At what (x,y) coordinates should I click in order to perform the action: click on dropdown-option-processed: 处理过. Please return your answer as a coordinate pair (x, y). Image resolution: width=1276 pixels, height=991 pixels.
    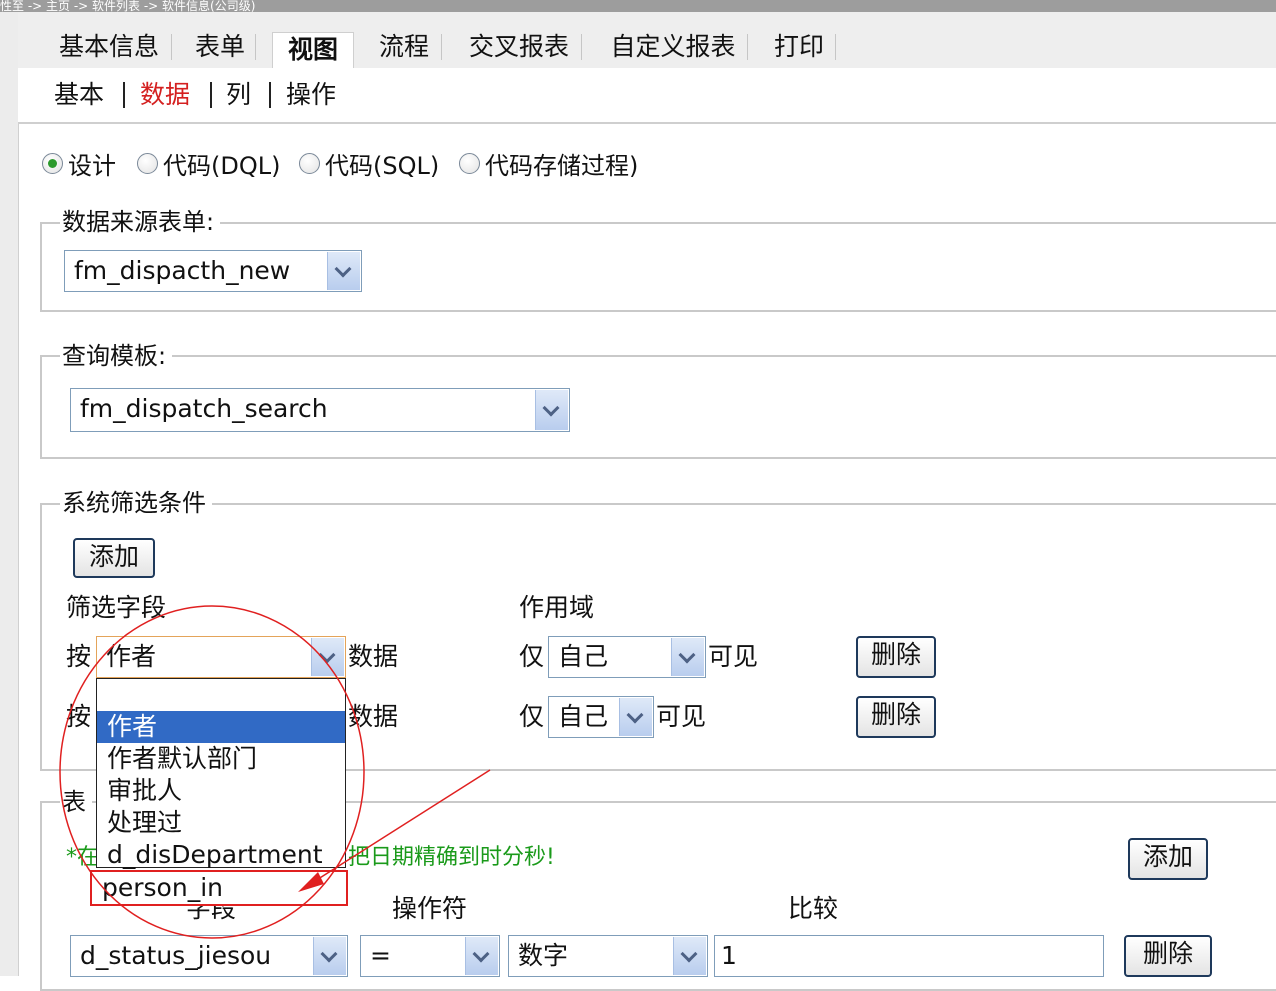
    Looking at the image, I should click on (221, 823).